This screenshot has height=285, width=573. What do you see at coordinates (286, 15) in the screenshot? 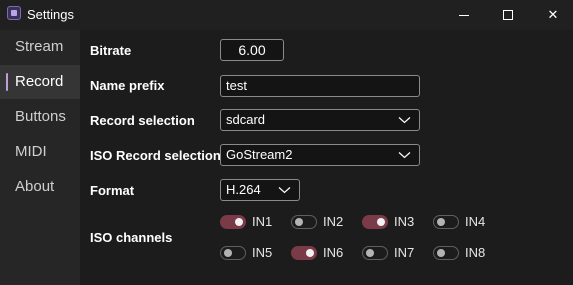
I see `title-bar: Settings ✕` at bounding box center [286, 15].